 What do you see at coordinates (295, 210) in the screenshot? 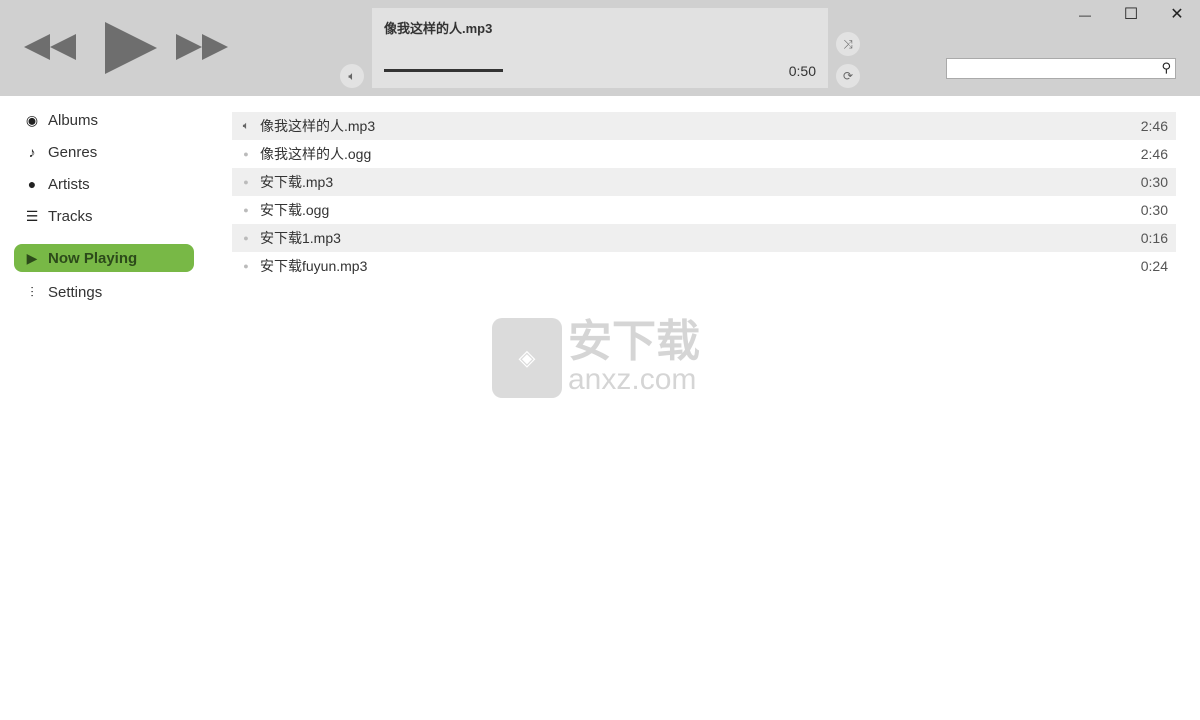
I see `track-name: 安下载.ogg` at bounding box center [295, 210].